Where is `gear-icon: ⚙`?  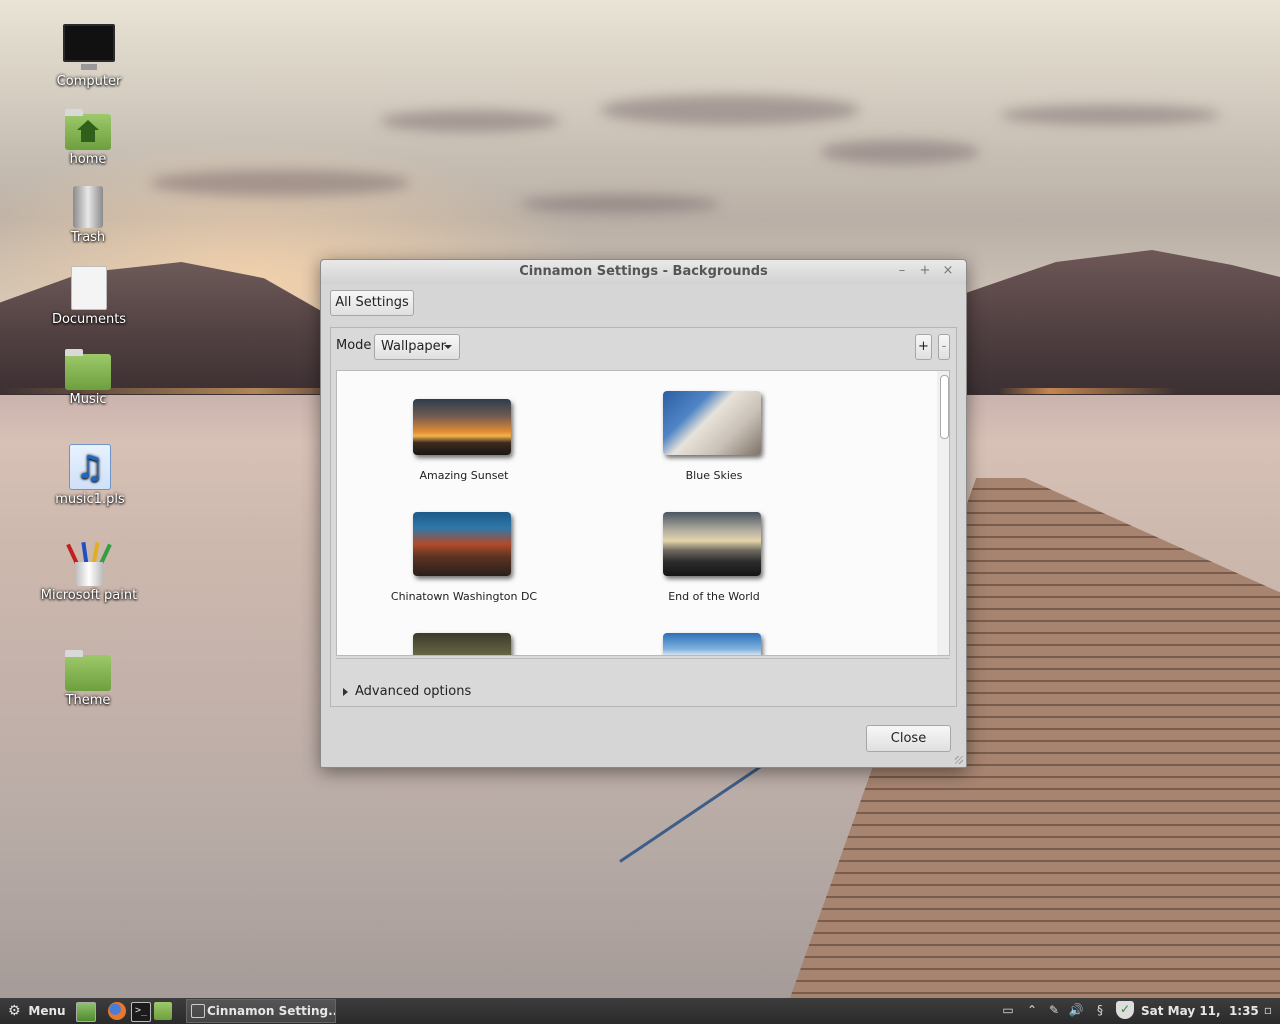
gear-icon: ⚙ is located at coordinates (14, 1011).